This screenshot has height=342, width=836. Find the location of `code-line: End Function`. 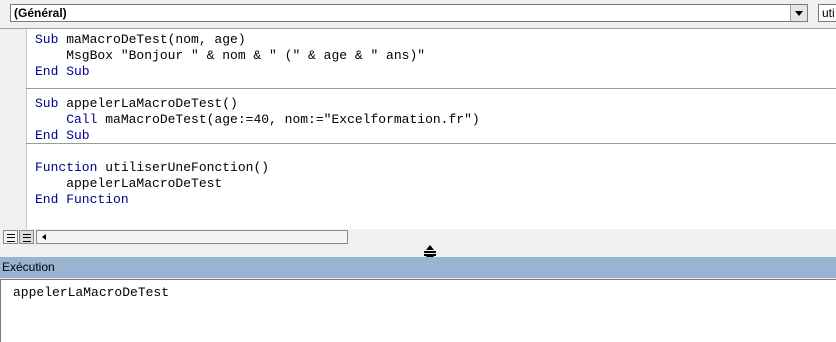

code-line: End Function is located at coordinates (82, 200).